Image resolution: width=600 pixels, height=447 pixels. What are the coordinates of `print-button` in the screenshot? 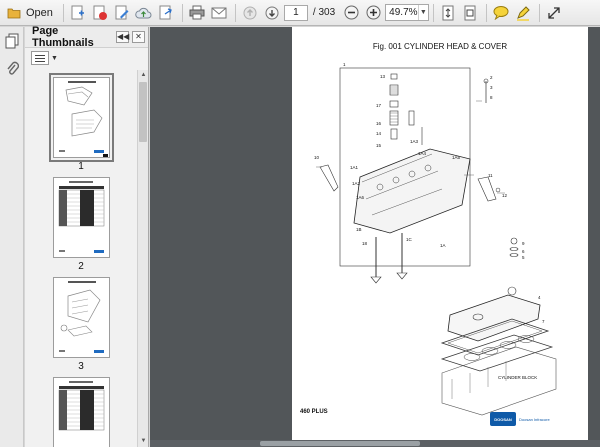 It's located at (197, 13).